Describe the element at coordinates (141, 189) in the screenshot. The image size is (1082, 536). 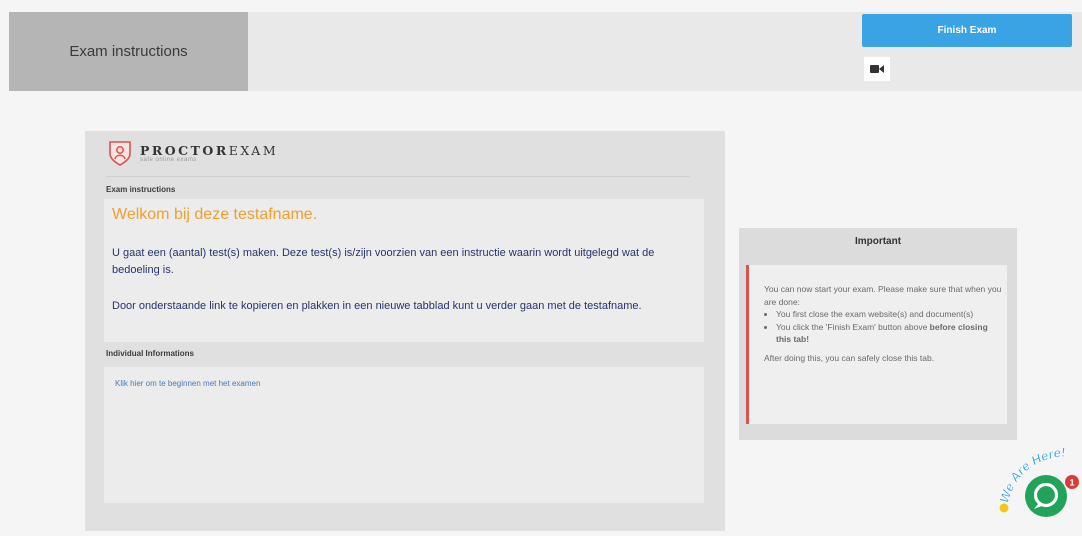
I see `exam-instructions-heading: Exam instructions` at that location.